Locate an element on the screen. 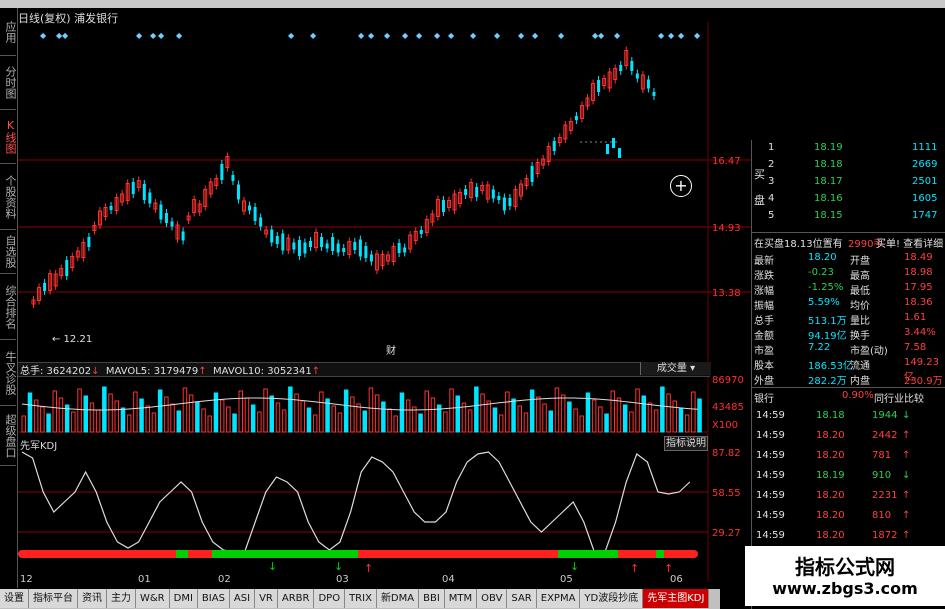 The height and width of the screenshot is (609, 945). watermark-url: www.zbgs3.com is located at coordinates (845, 588).